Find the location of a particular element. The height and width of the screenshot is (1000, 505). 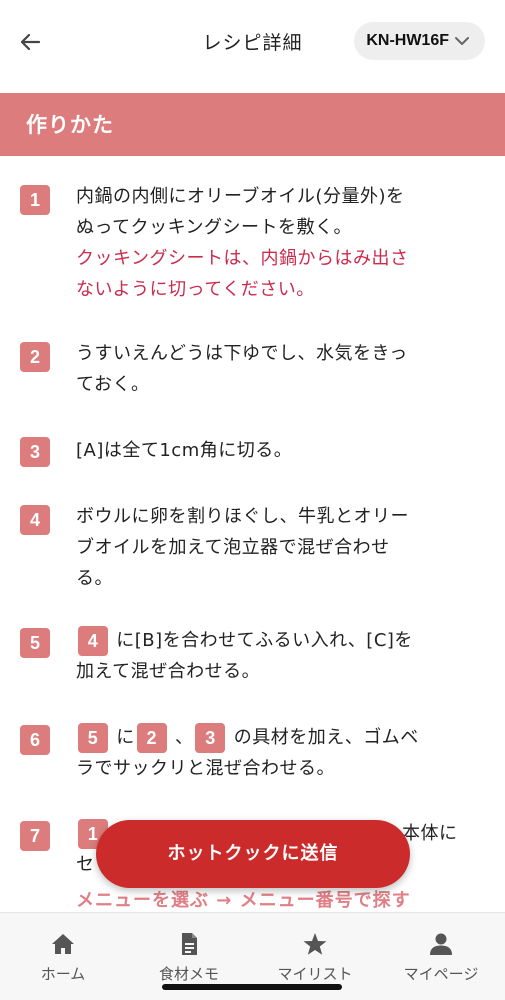

step-line: ぬってクッキングシートを敷く。 is located at coordinates (214, 227).